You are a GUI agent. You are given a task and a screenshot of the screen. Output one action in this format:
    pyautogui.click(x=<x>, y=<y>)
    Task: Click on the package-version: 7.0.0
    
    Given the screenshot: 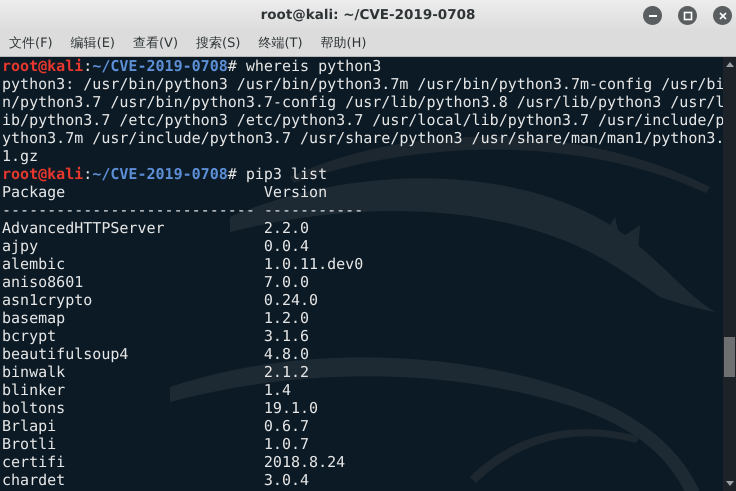 What is the action you would take?
    pyautogui.click(x=287, y=282)
    